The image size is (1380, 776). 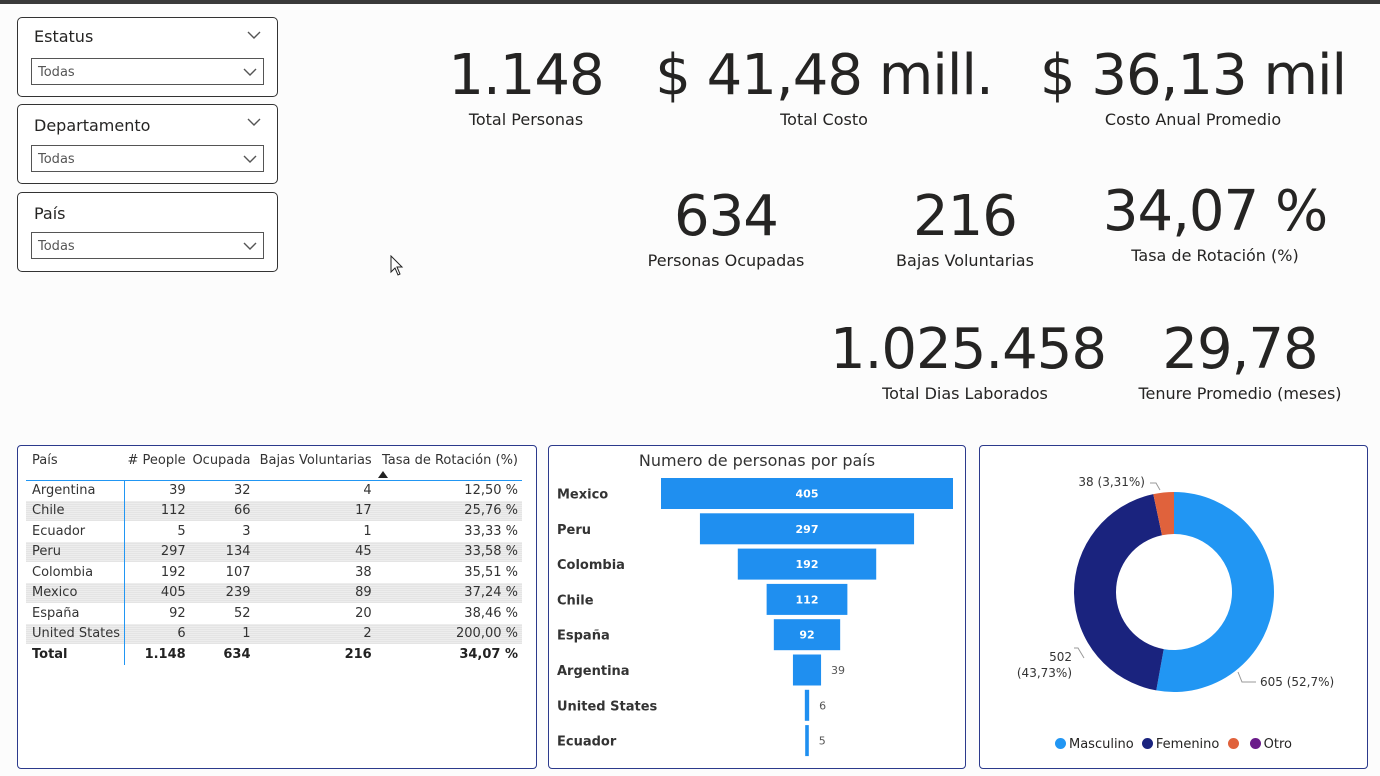 I want to click on table-cell: 92, so click(x=177, y=613).